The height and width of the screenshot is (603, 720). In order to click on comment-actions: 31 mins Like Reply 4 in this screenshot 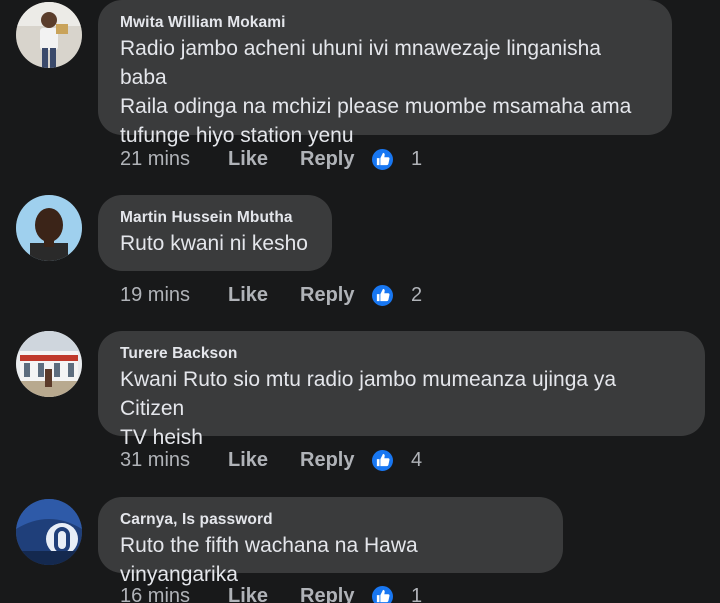, I will do `click(271, 460)`.